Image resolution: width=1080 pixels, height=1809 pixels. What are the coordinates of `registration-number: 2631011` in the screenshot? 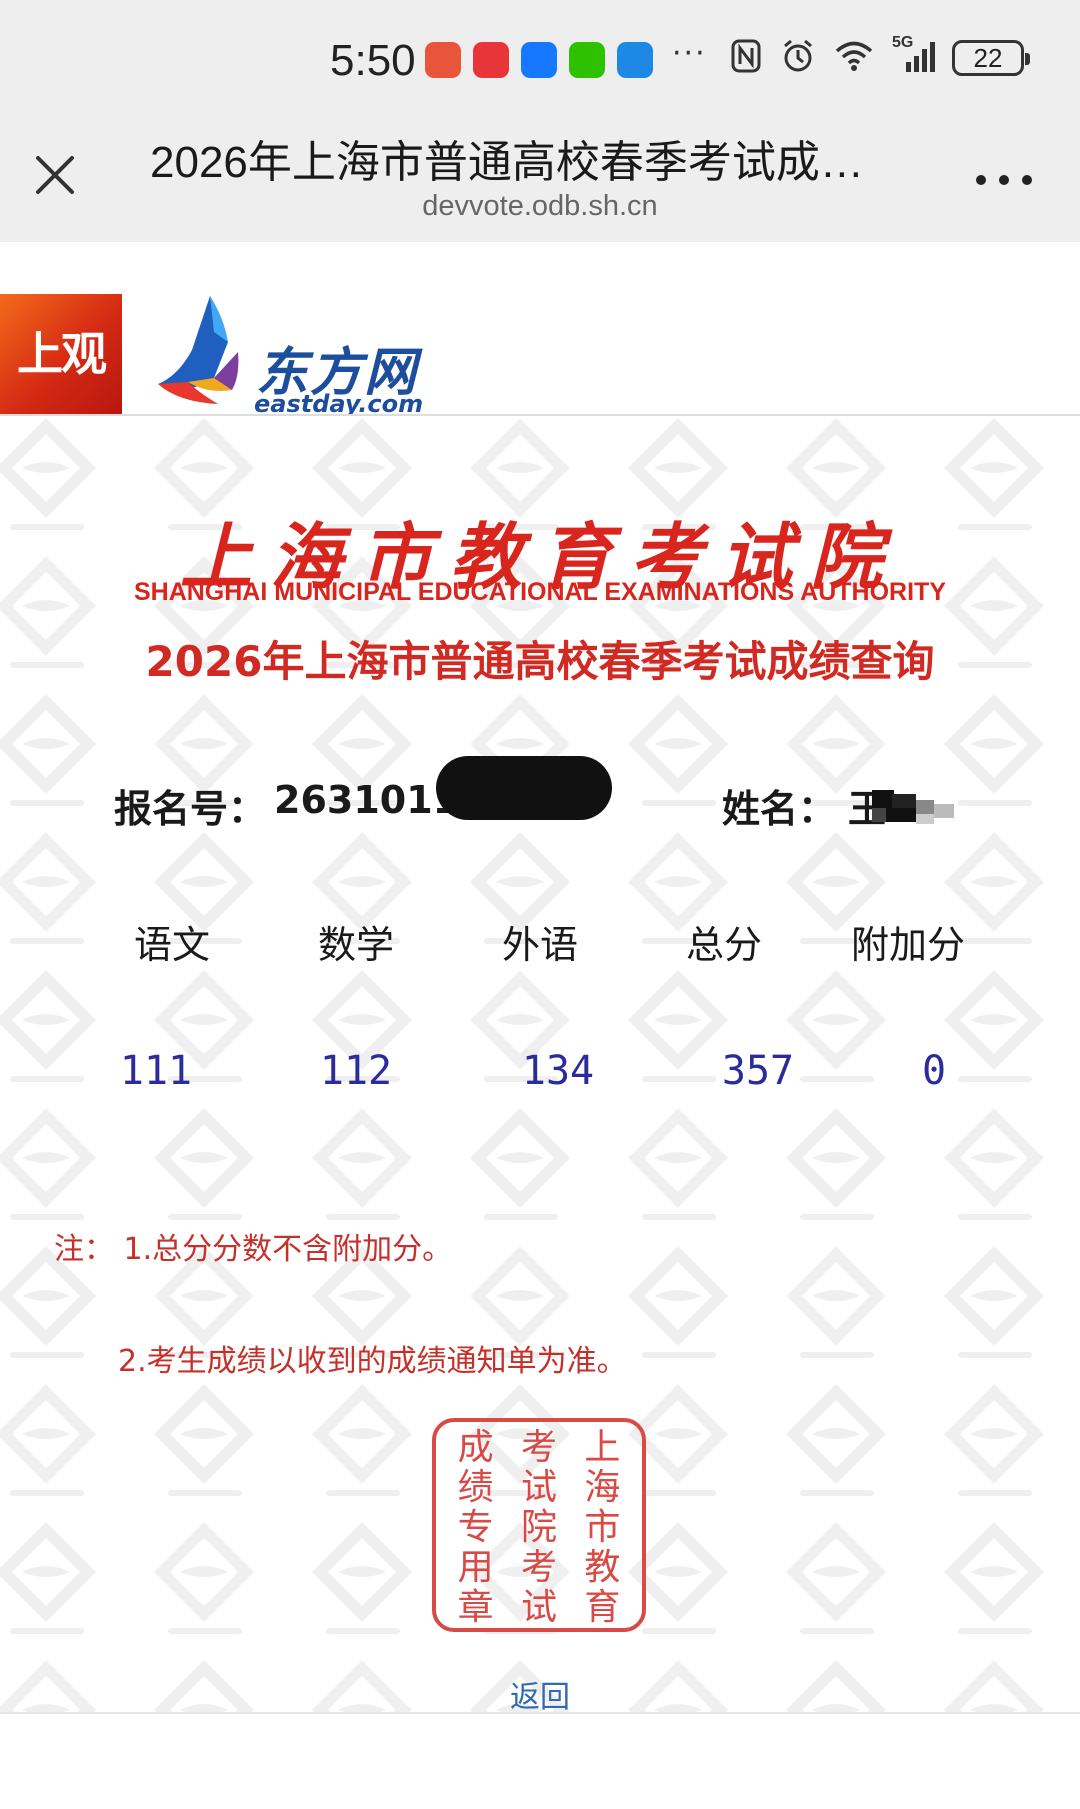 It's located at (367, 800).